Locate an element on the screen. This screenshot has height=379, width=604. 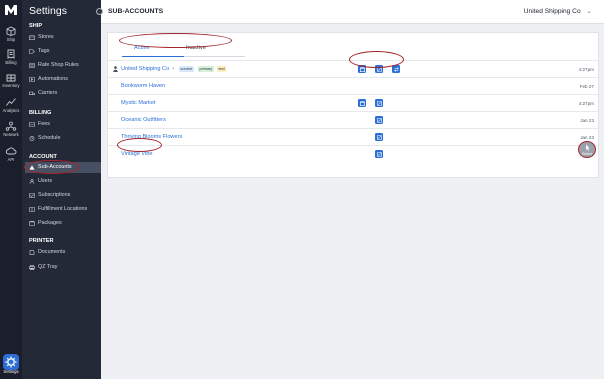
sidebar-item-fulfillment-locations: Fulfillment Locations is located at coordinates (63, 209).